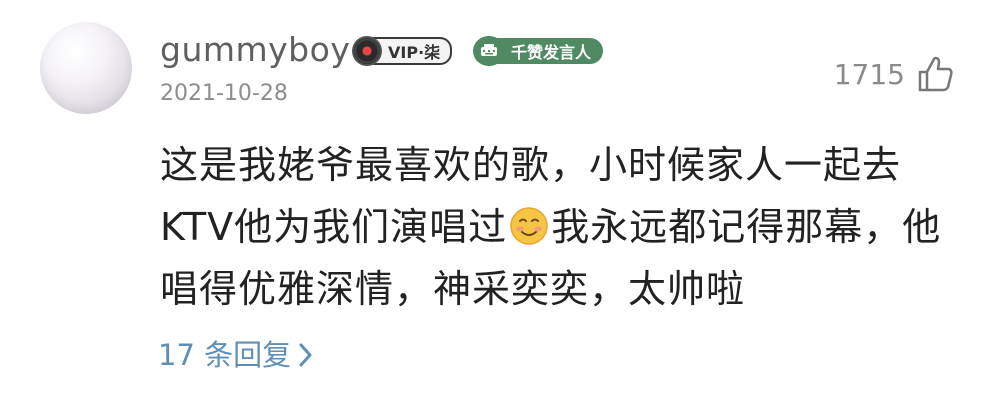  Describe the element at coordinates (453, 289) in the screenshot. I see `comment-line-3: 唱得优雅深情，神采奕奕，太帅啦` at that location.